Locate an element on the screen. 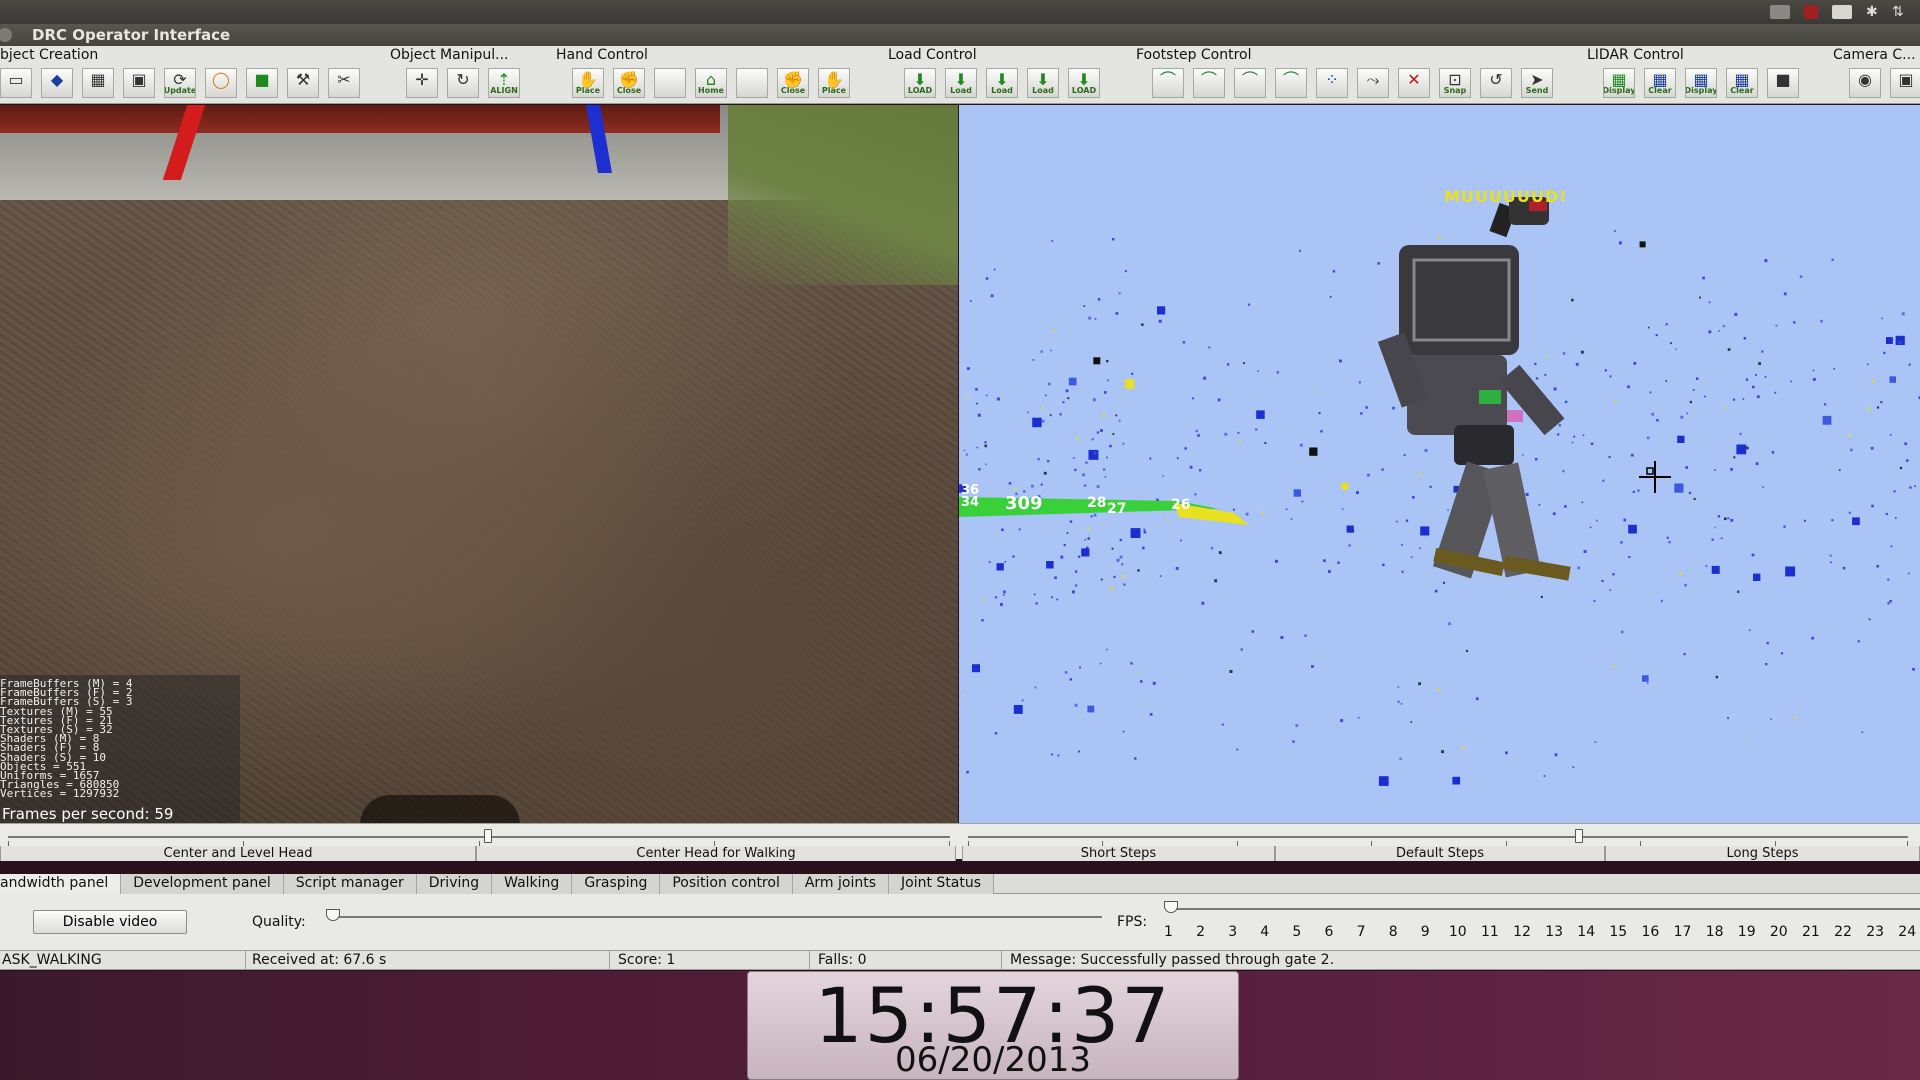 The width and height of the screenshot is (1920, 1080). toolbar-button: ⟳ Update is located at coordinates (180, 83).